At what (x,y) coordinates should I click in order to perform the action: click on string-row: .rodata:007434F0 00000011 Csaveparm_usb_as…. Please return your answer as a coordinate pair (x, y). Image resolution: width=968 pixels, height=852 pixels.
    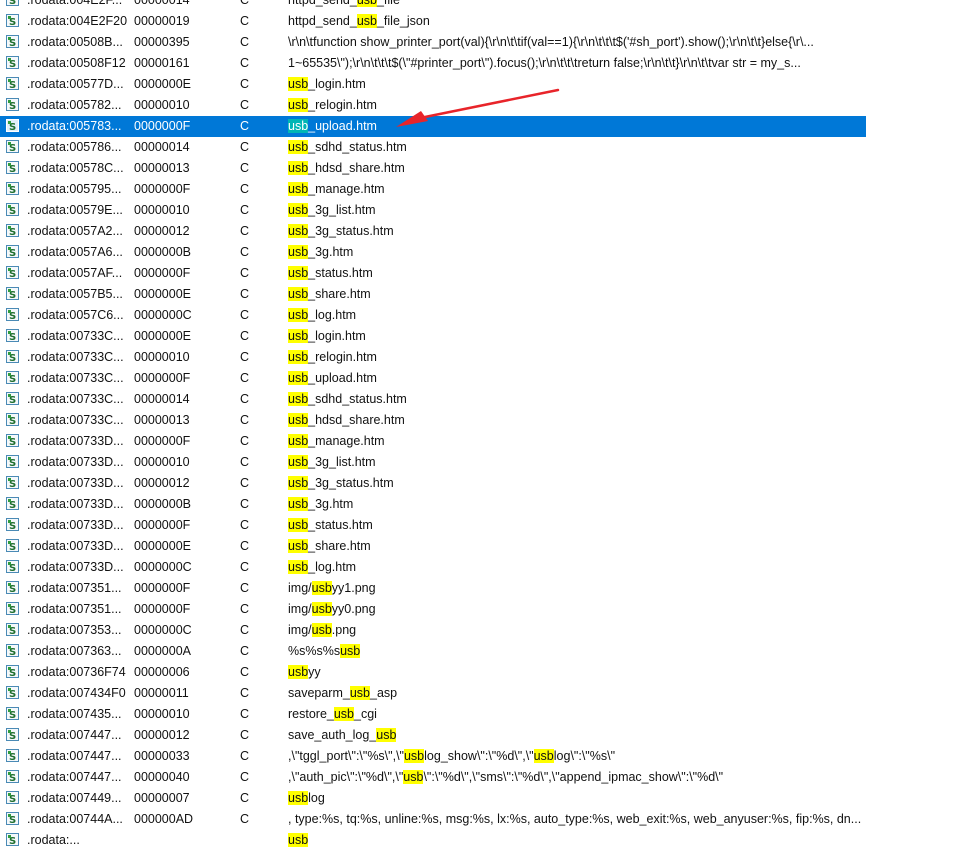
    Looking at the image, I should click on (484, 694).